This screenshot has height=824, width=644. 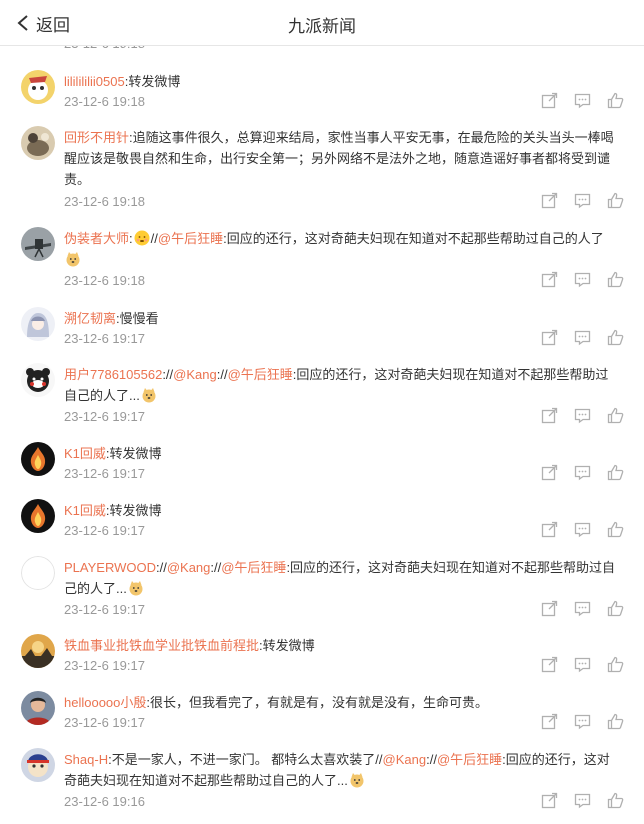 What do you see at coordinates (94, 81) in the screenshot?
I see `comment-username: lililililii0505` at bounding box center [94, 81].